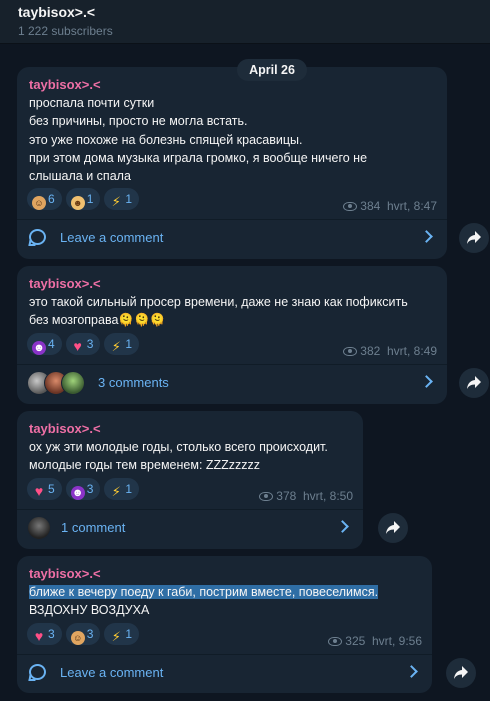  What do you see at coordinates (355, 641) in the screenshot?
I see `view-count: 325` at bounding box center [355, 641].